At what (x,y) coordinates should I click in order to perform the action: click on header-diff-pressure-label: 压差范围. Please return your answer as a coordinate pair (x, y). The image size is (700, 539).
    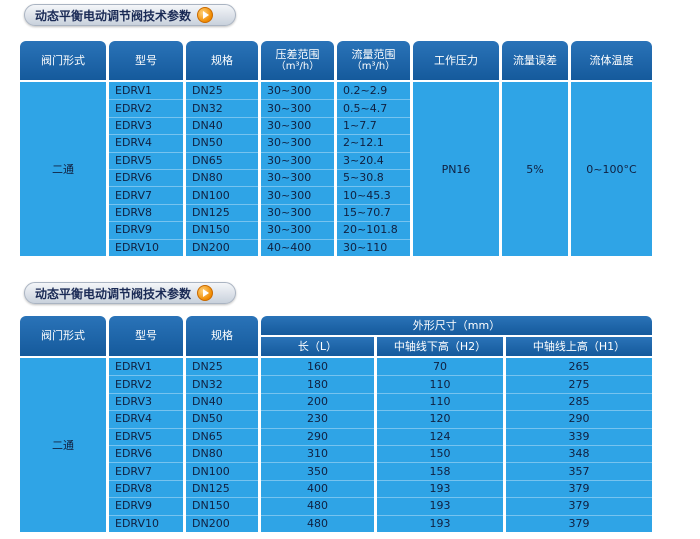
    Looking at the image, I should click on (297, 54).